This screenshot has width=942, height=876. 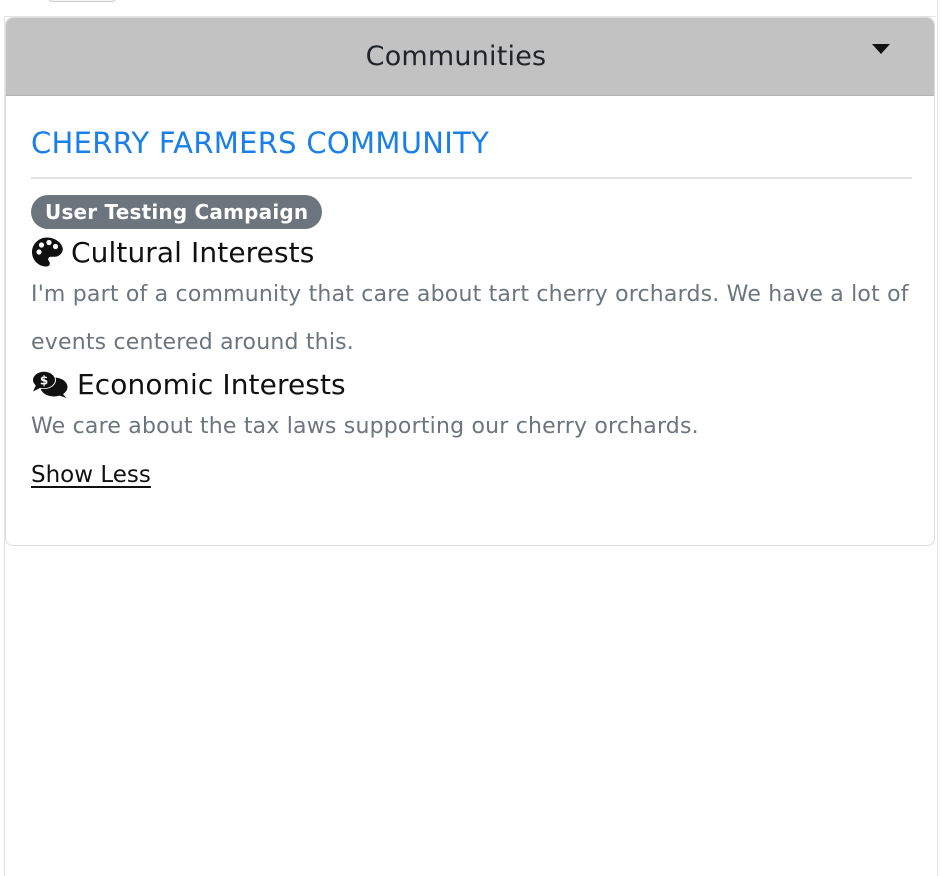 What do you see at coordinates (177, 212) in the screenshot?
I see `campaign-badge: User Testing Campaign` at bounding box center [177, 212].